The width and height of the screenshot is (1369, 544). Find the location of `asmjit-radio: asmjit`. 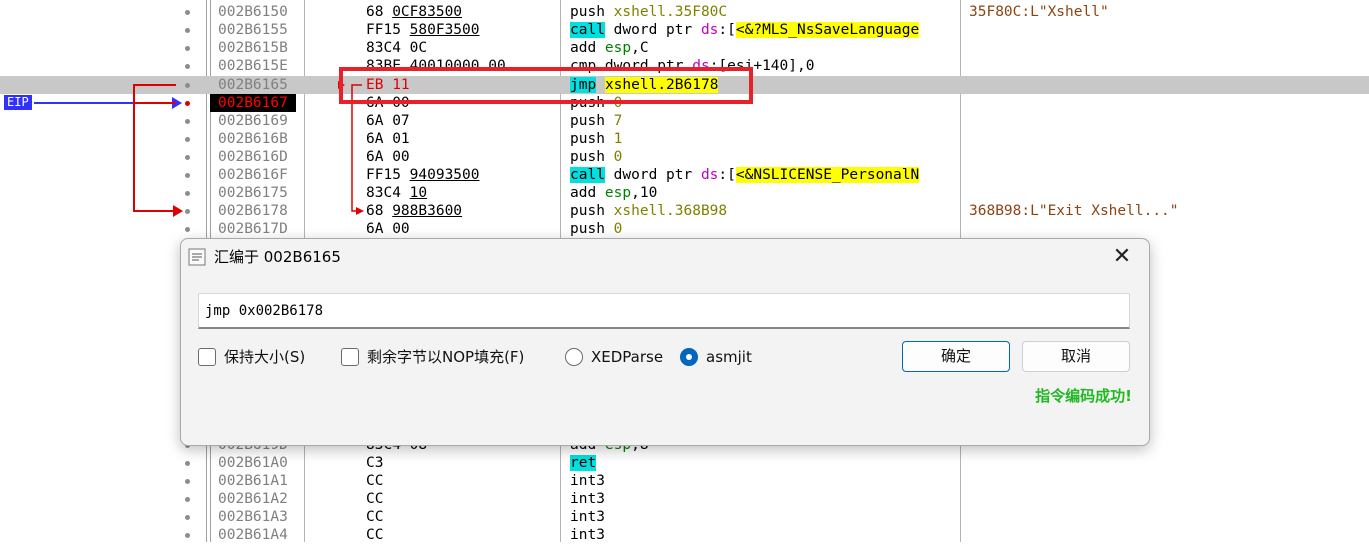

asmjit-radio: asmjit is located at coordinates (716, 357).